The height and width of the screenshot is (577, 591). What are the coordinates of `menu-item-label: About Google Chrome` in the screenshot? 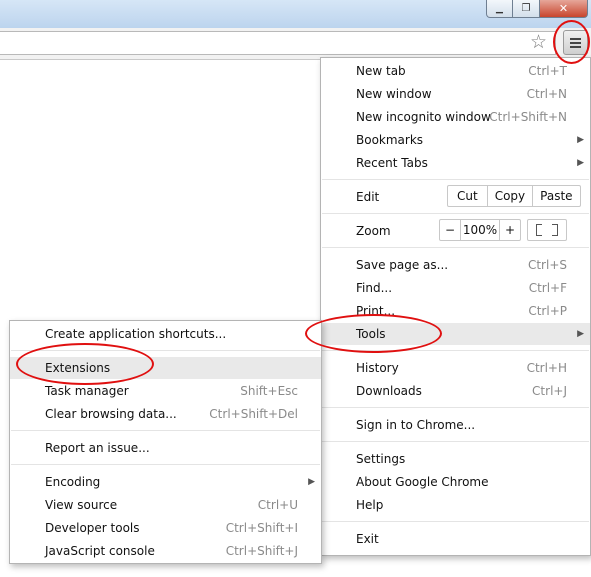 It's located at (422, 482).